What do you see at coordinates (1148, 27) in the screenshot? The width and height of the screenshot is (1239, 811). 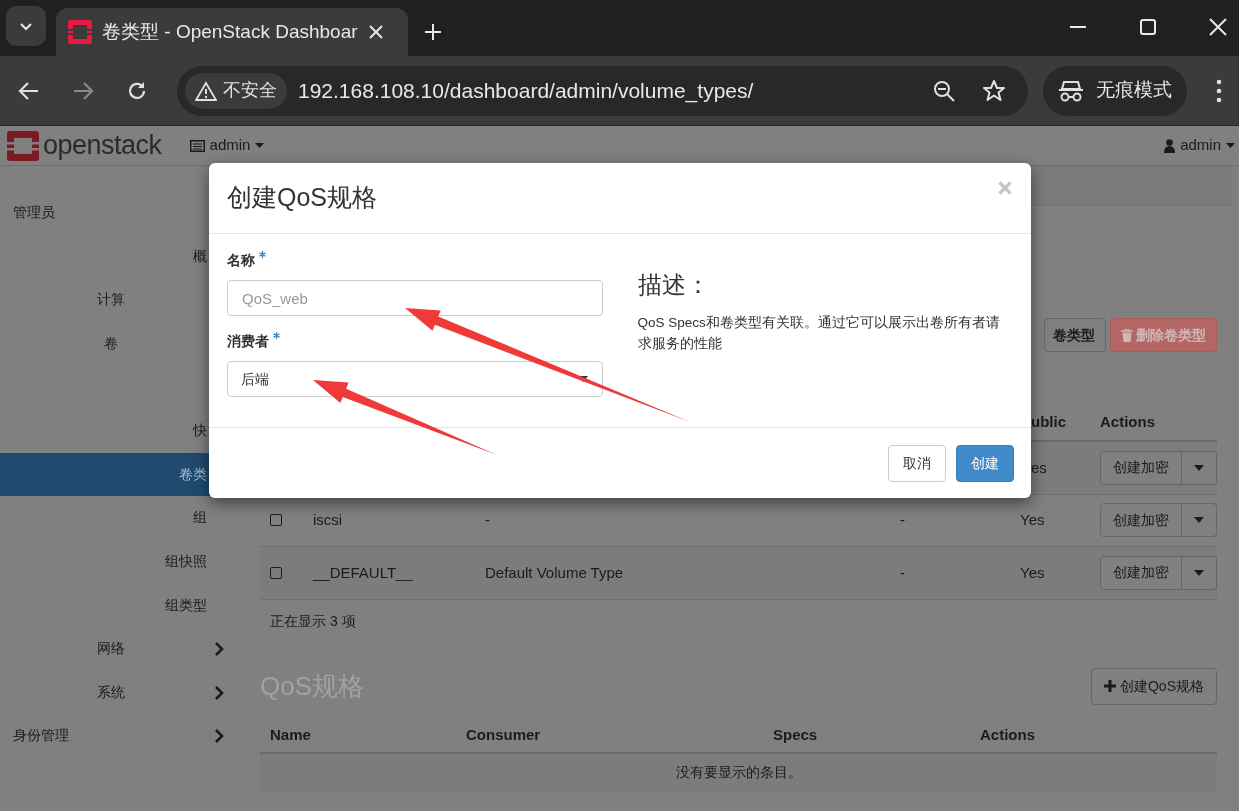 I see `maximize-icon` at bounding box center [1148, 27].